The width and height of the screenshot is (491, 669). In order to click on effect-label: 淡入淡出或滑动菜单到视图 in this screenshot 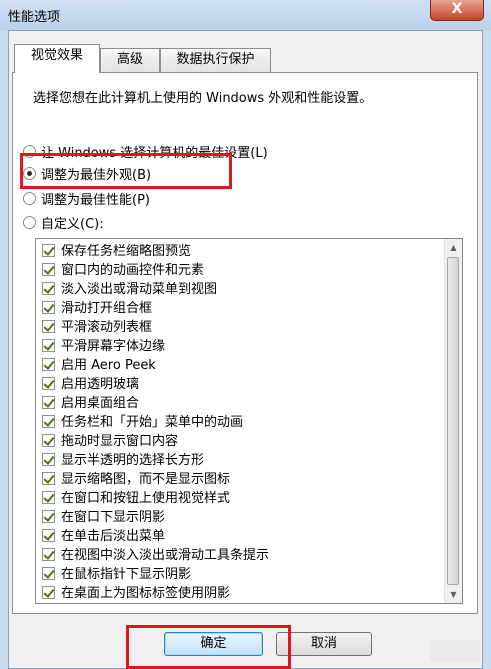, I will do `click(139, 289)`.